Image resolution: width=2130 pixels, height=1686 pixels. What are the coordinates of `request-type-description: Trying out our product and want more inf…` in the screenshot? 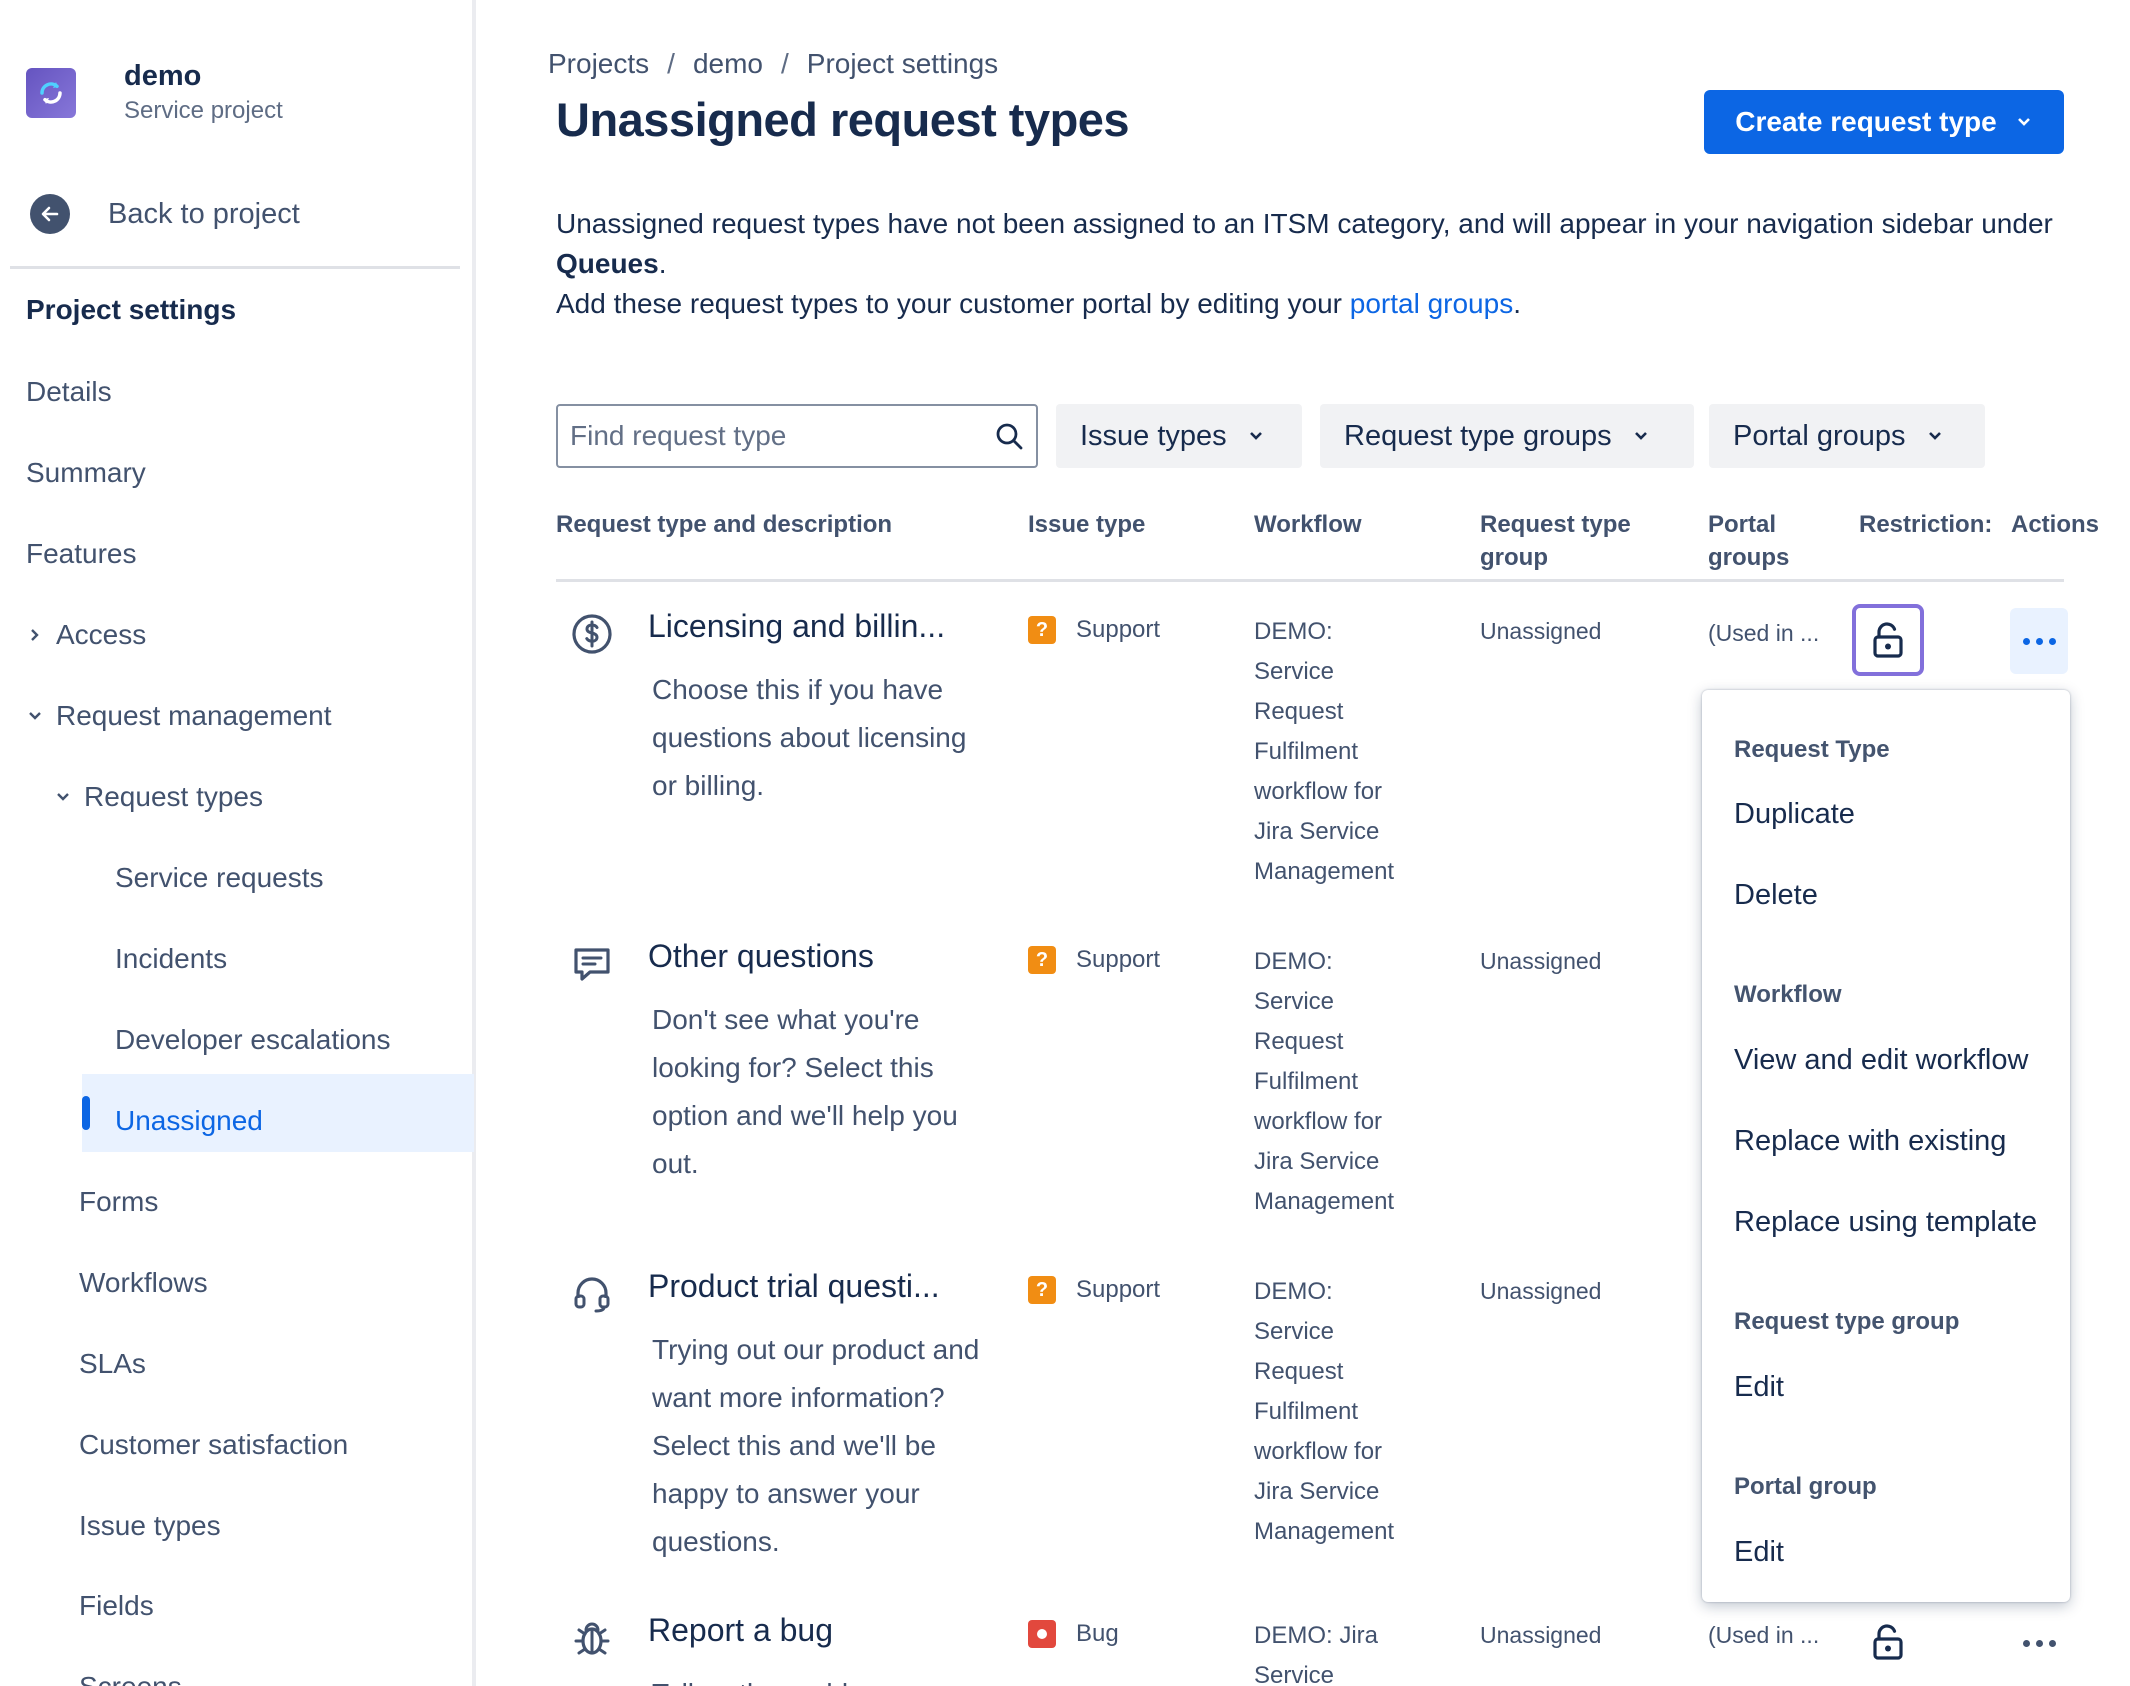 It's located at (816, 1445).